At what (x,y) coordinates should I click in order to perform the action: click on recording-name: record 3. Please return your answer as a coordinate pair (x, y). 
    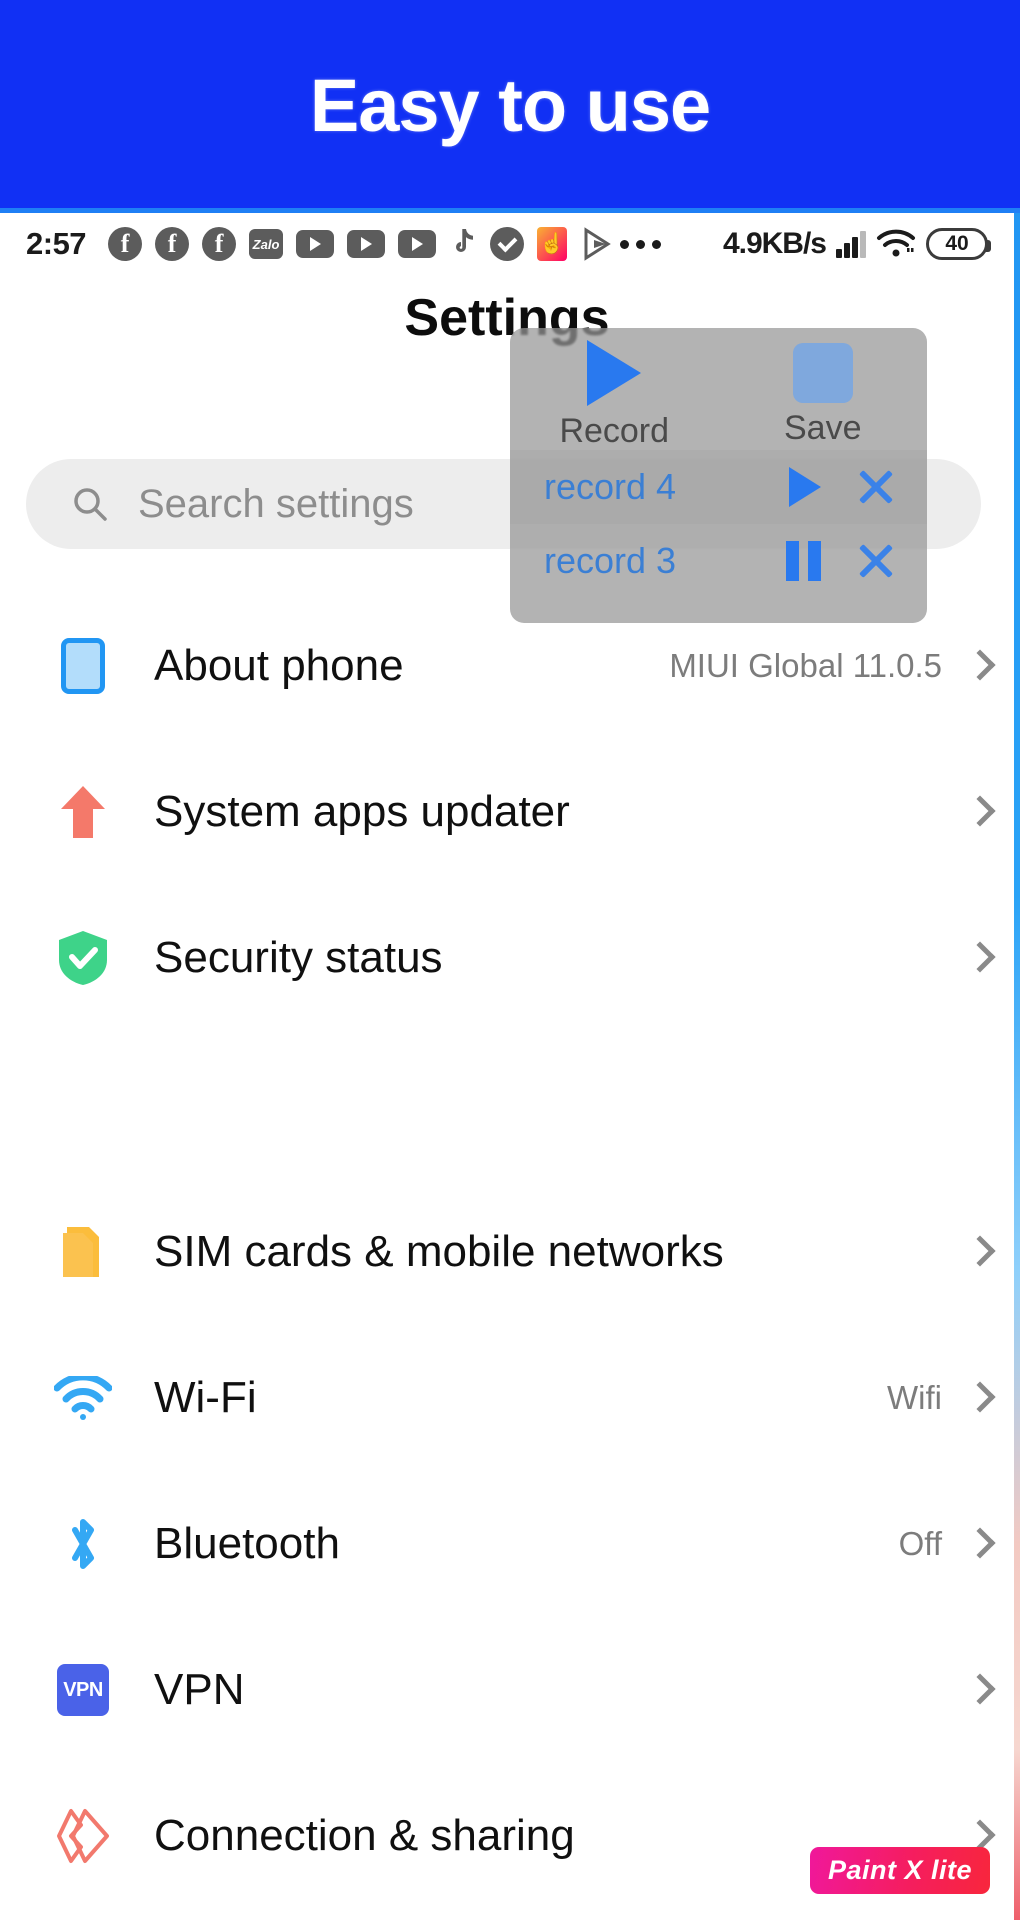
    Looking at the image, I should click on (610, 560).